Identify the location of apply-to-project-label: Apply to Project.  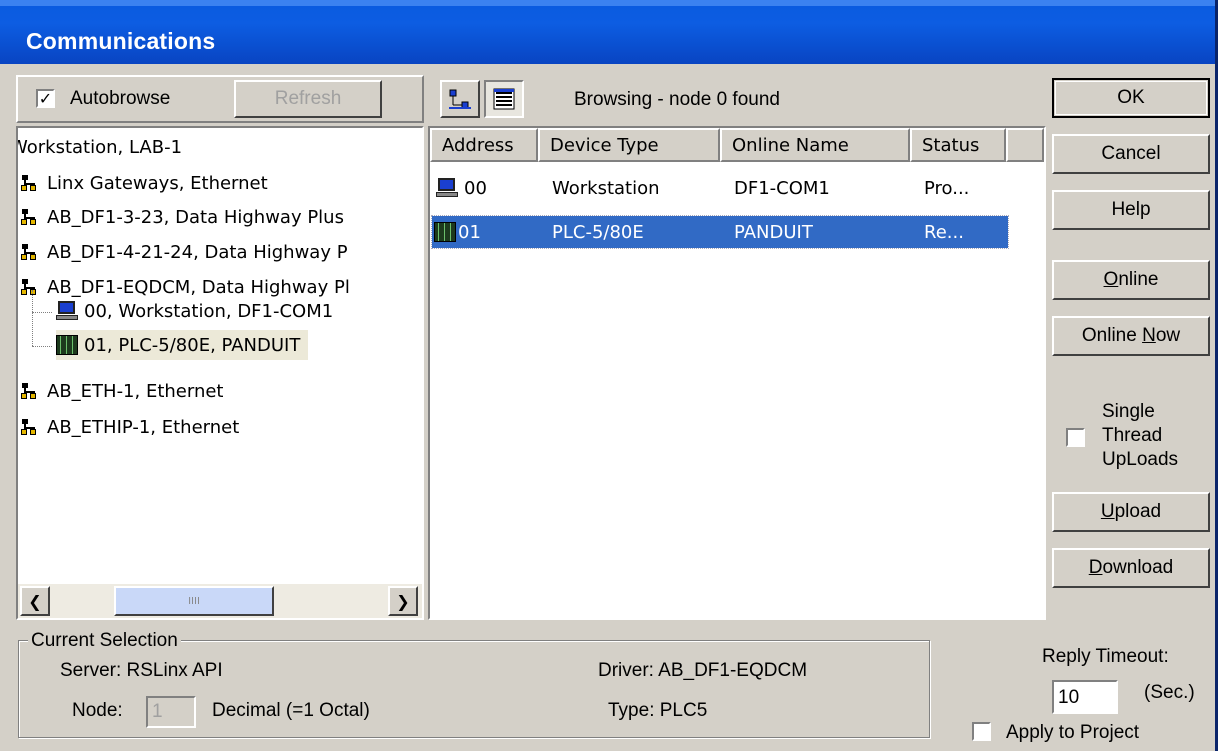
(1073, 732).